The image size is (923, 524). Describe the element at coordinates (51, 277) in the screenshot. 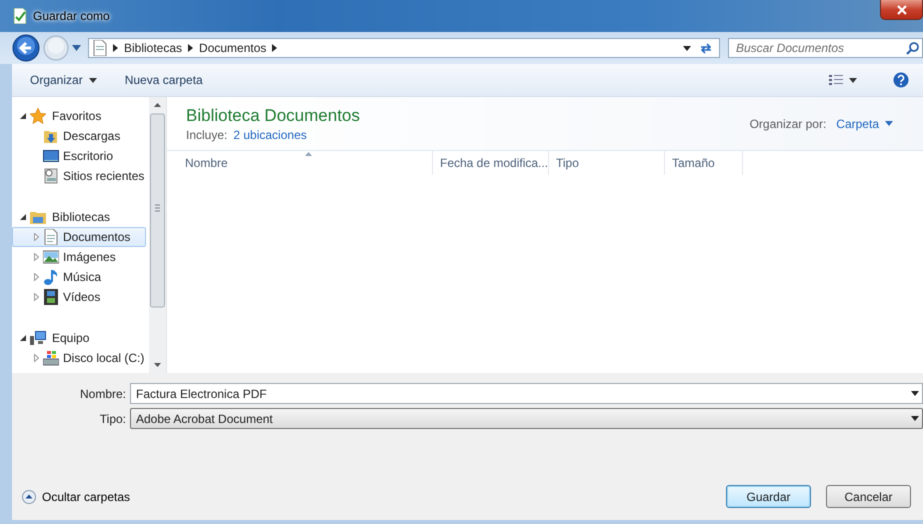

I see `music-note-icon` at that location.